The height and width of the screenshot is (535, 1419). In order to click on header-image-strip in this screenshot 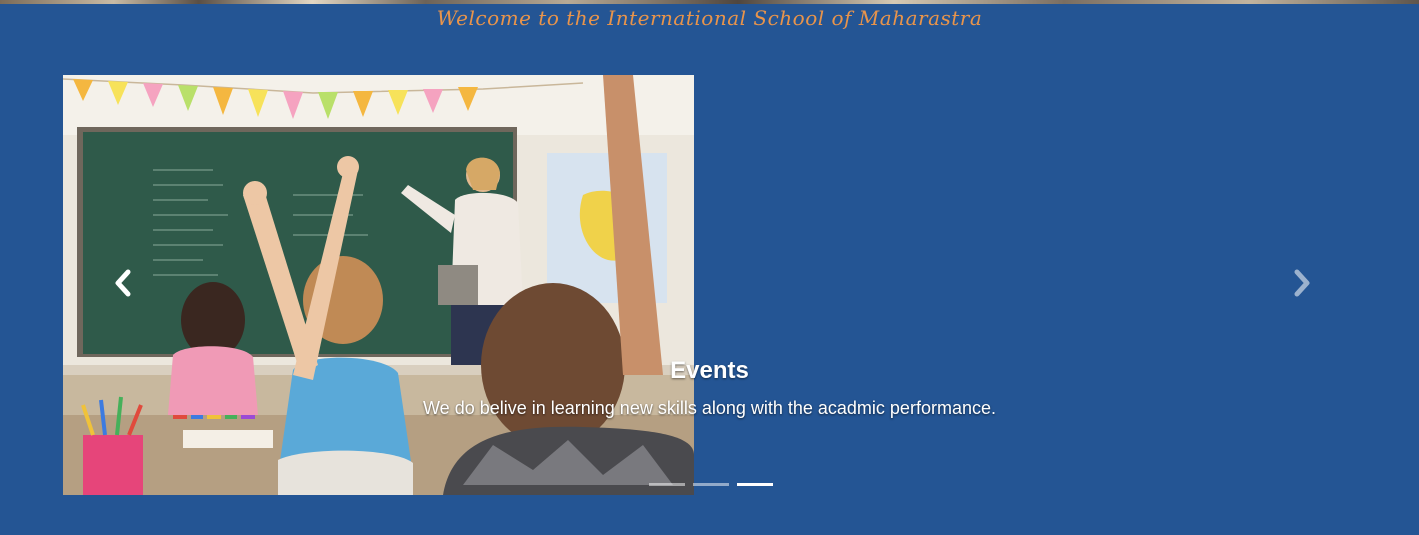, I will do `click(709, 2)`.